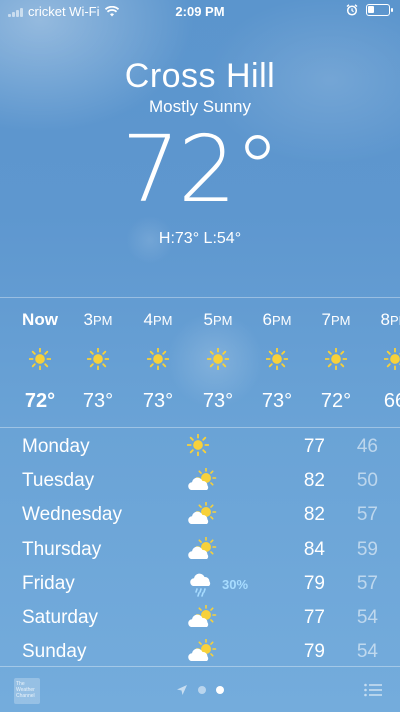 The height and width of the screenshot is (712, 400). What do you see at coordinates (182, 690) in the screenshot?
I see `location-arrow-icon` at bounding box center [182, 690].